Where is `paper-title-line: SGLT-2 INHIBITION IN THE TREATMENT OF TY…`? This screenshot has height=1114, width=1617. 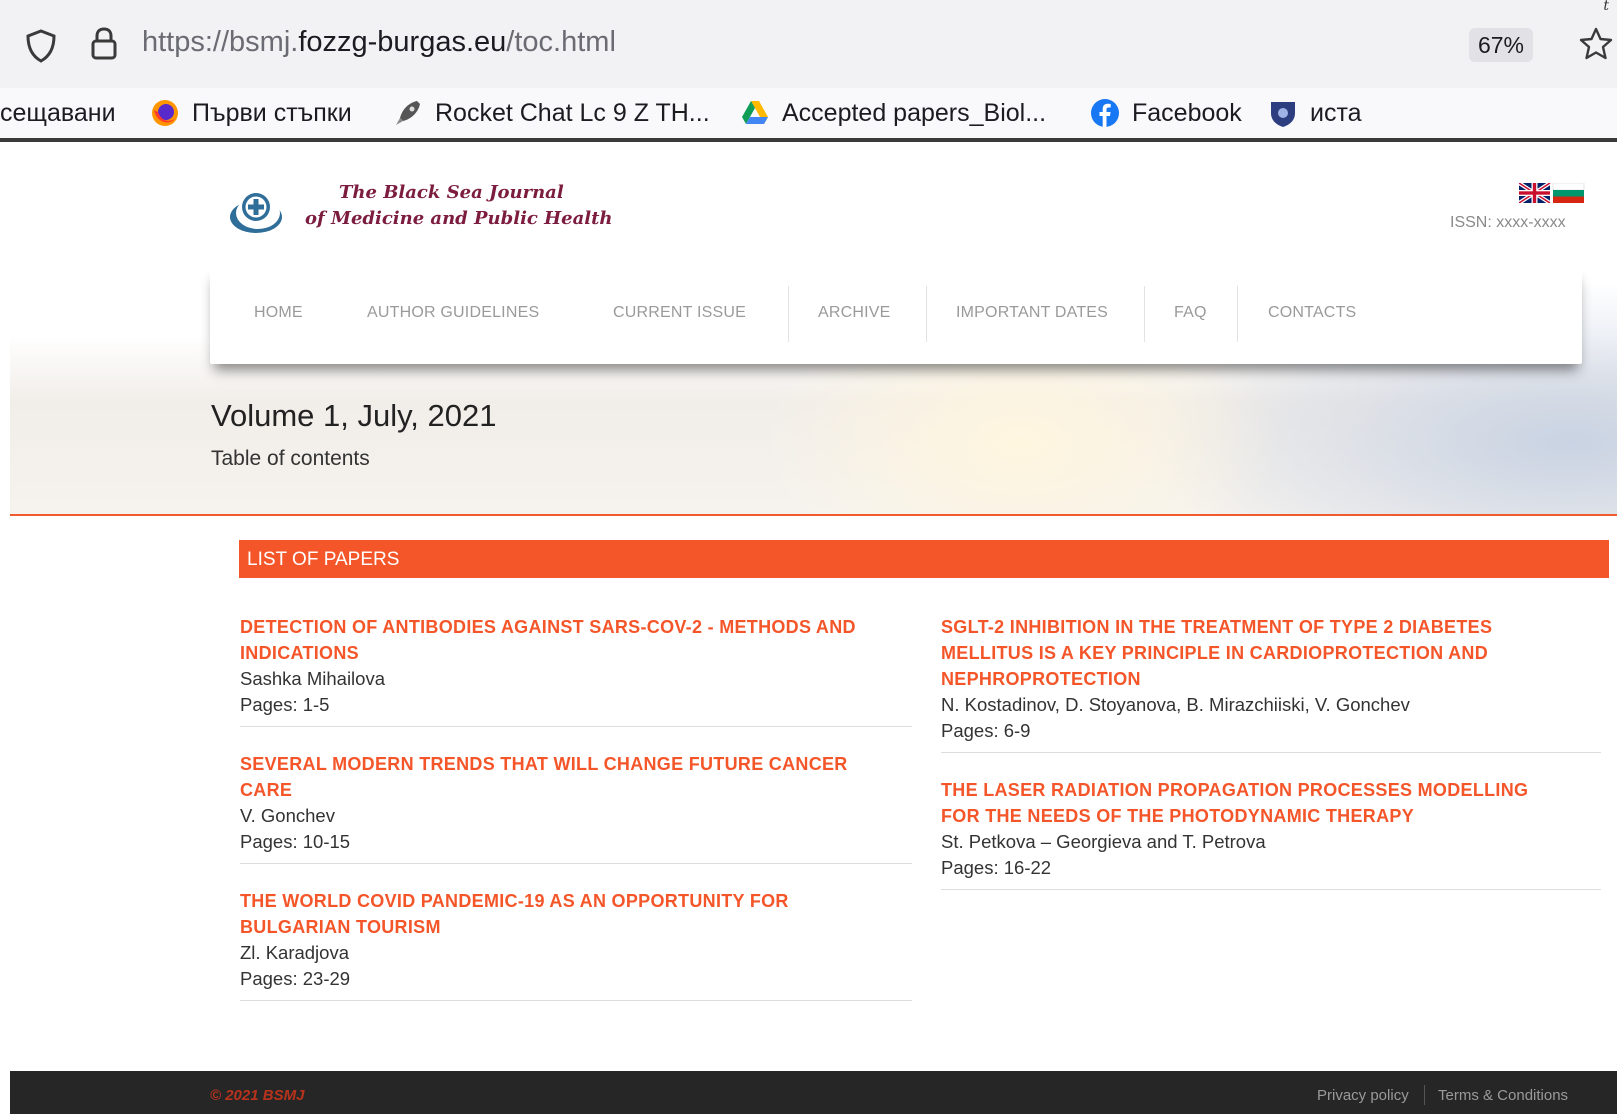
paper-title-line: SGLT-2 INHIBITION IN THE TREATMENT OF TY… is located at coordinates (1217, 627).